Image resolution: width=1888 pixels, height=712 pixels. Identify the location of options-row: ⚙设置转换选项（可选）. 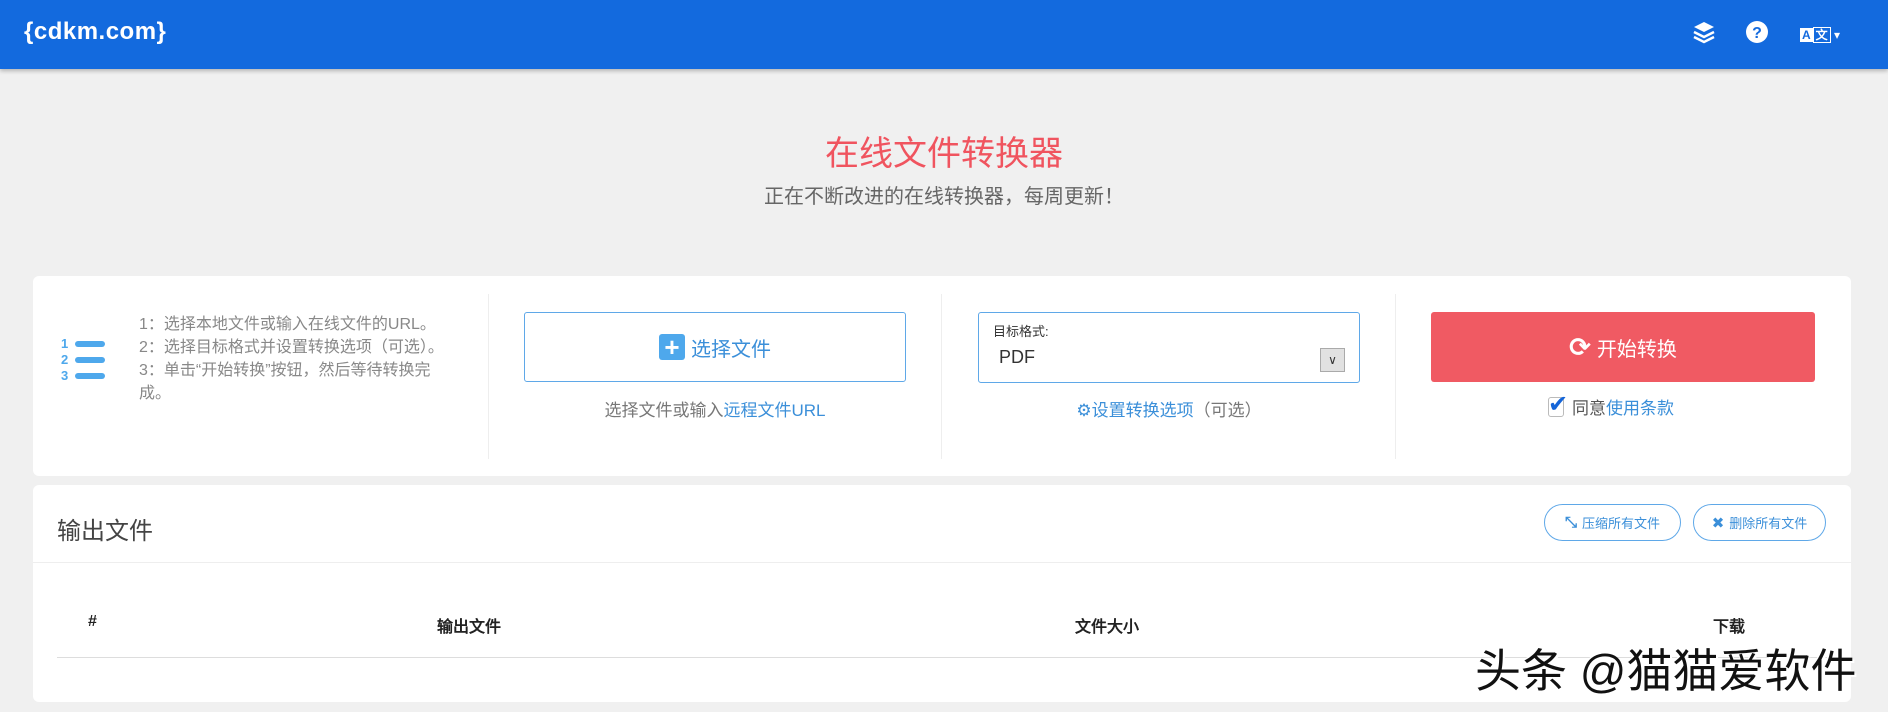
(1169, 408).